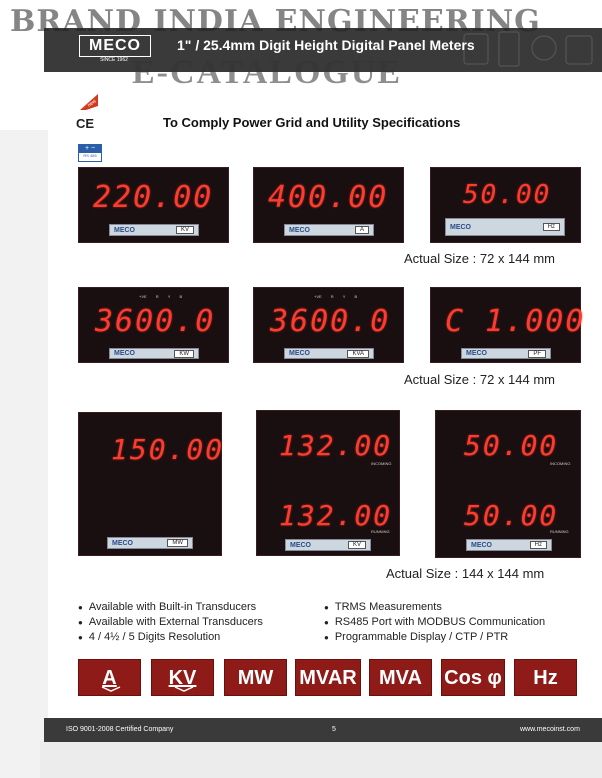 The width and height of the screenshot is (602, 778). I want to click on meter-kw: +VE R Y B 3600.0 MECO KW, so click(153, 325).